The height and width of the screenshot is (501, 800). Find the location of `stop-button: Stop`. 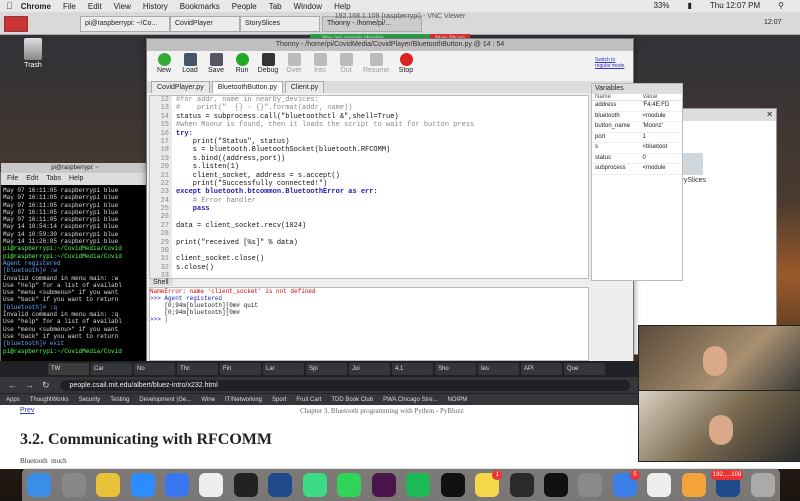

stop-button: Stop is located at coordinates (406, 66).